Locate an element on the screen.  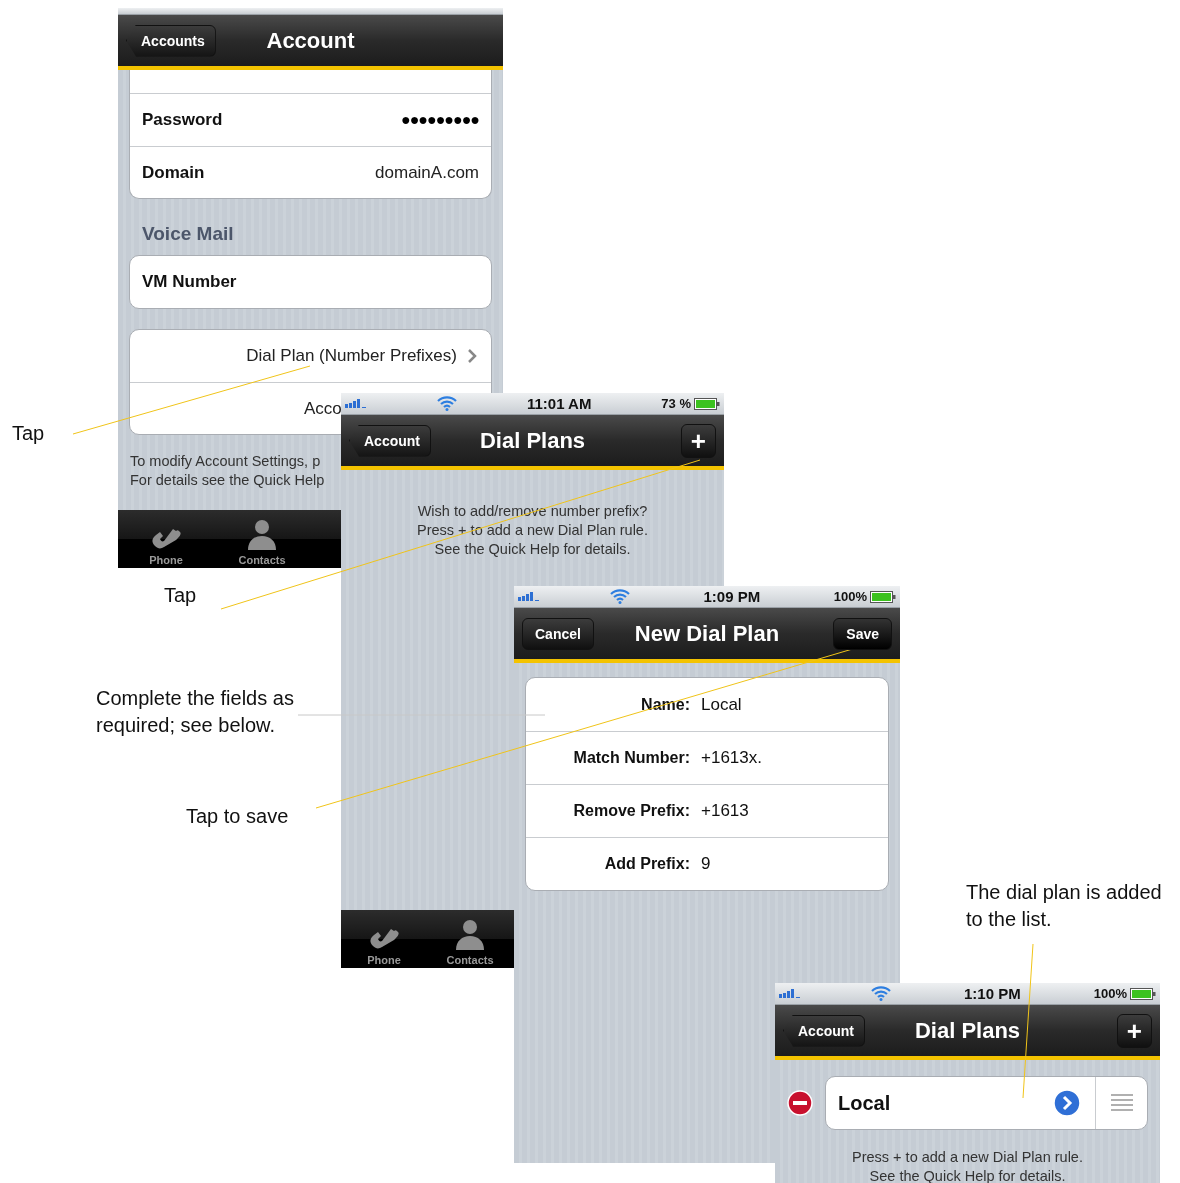
annotation-text: Tap to save is located at coordinates (237, 816).